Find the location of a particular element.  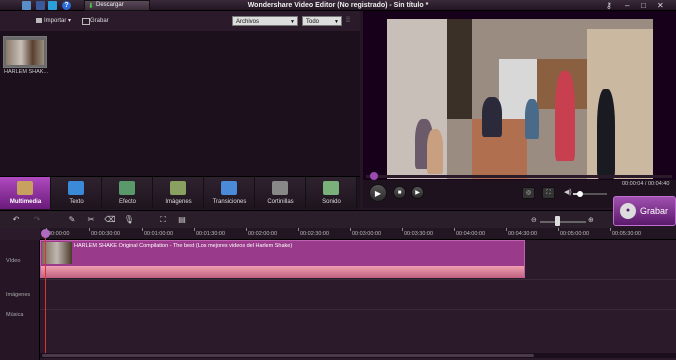

settings-icon: ▤ is located at coordinates (182, 219).